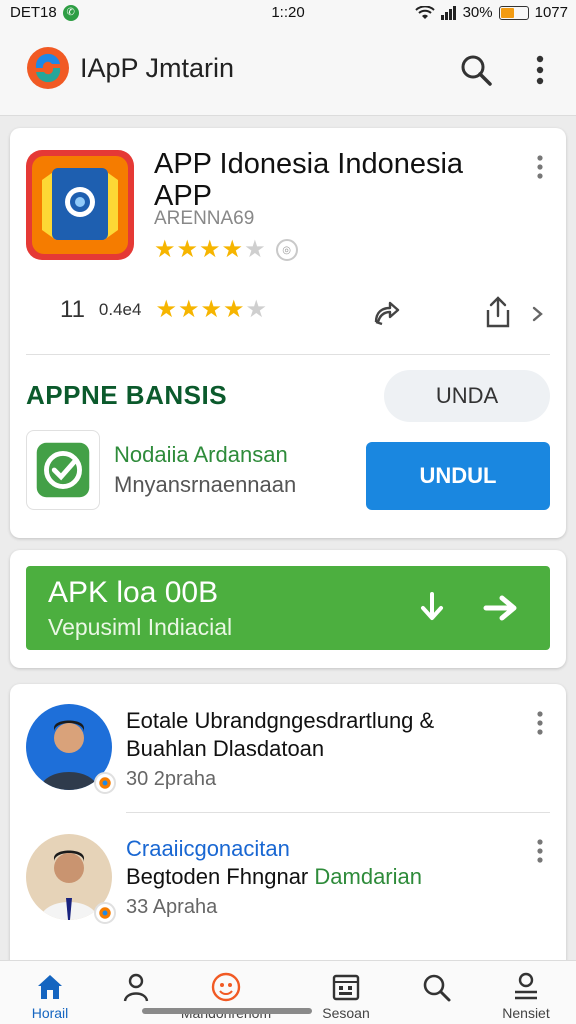  I want to click on nav-emoji: Marldohrenom, so click(226, 992).